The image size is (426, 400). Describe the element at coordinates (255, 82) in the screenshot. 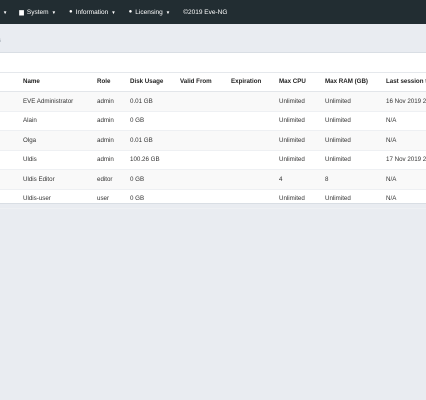

I see `column-header-expiration: Expiration` at that location.